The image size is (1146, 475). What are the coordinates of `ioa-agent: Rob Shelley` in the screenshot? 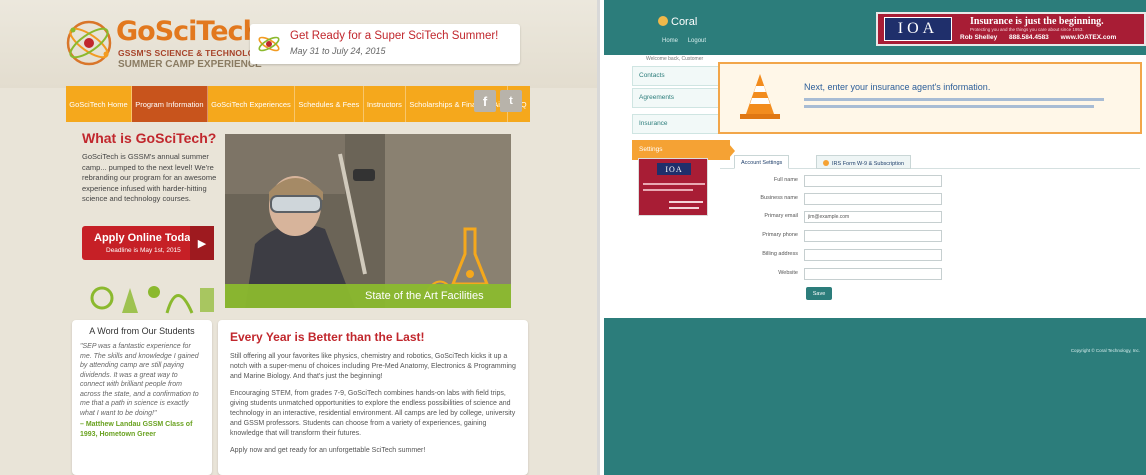 It's located at (979, 37).